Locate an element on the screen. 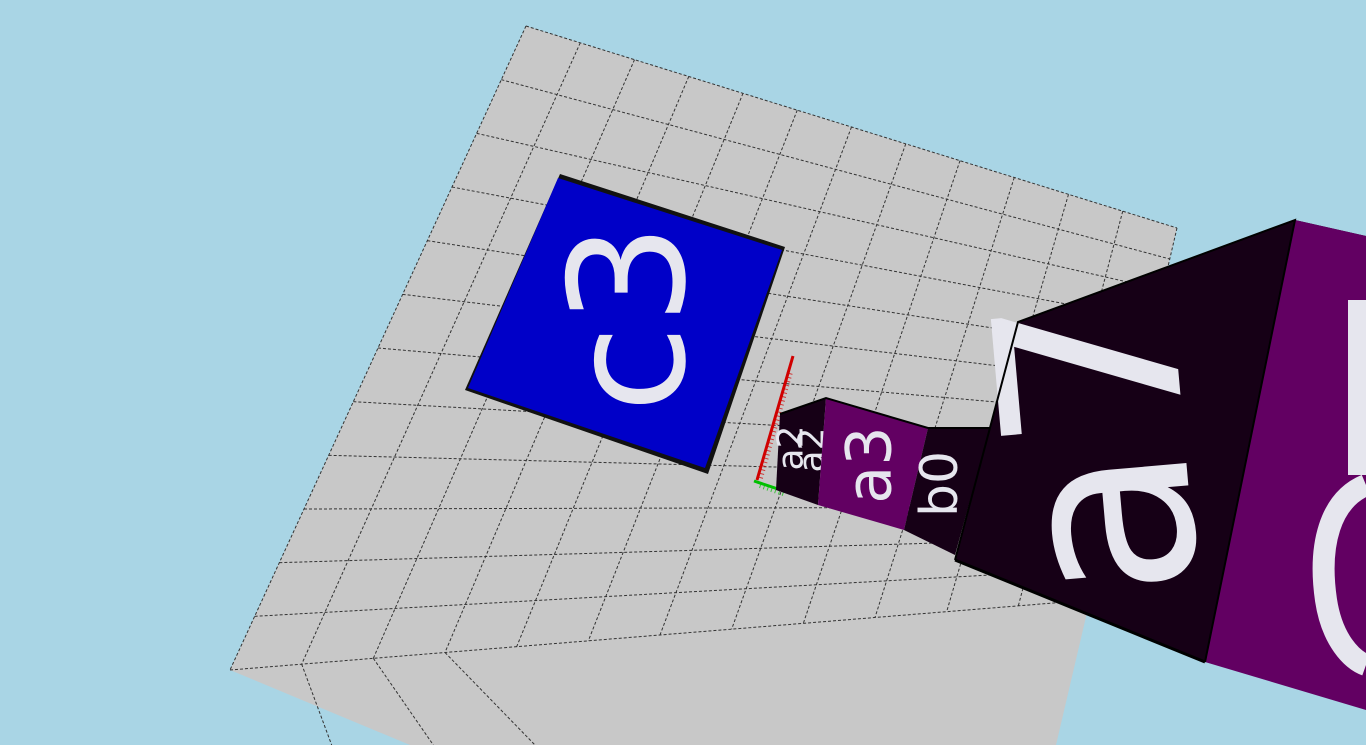 Image resolution: width=1366 pixels, height=745 pixels. cube-large-left-label: a7 is located at coordinates (1097, 445).